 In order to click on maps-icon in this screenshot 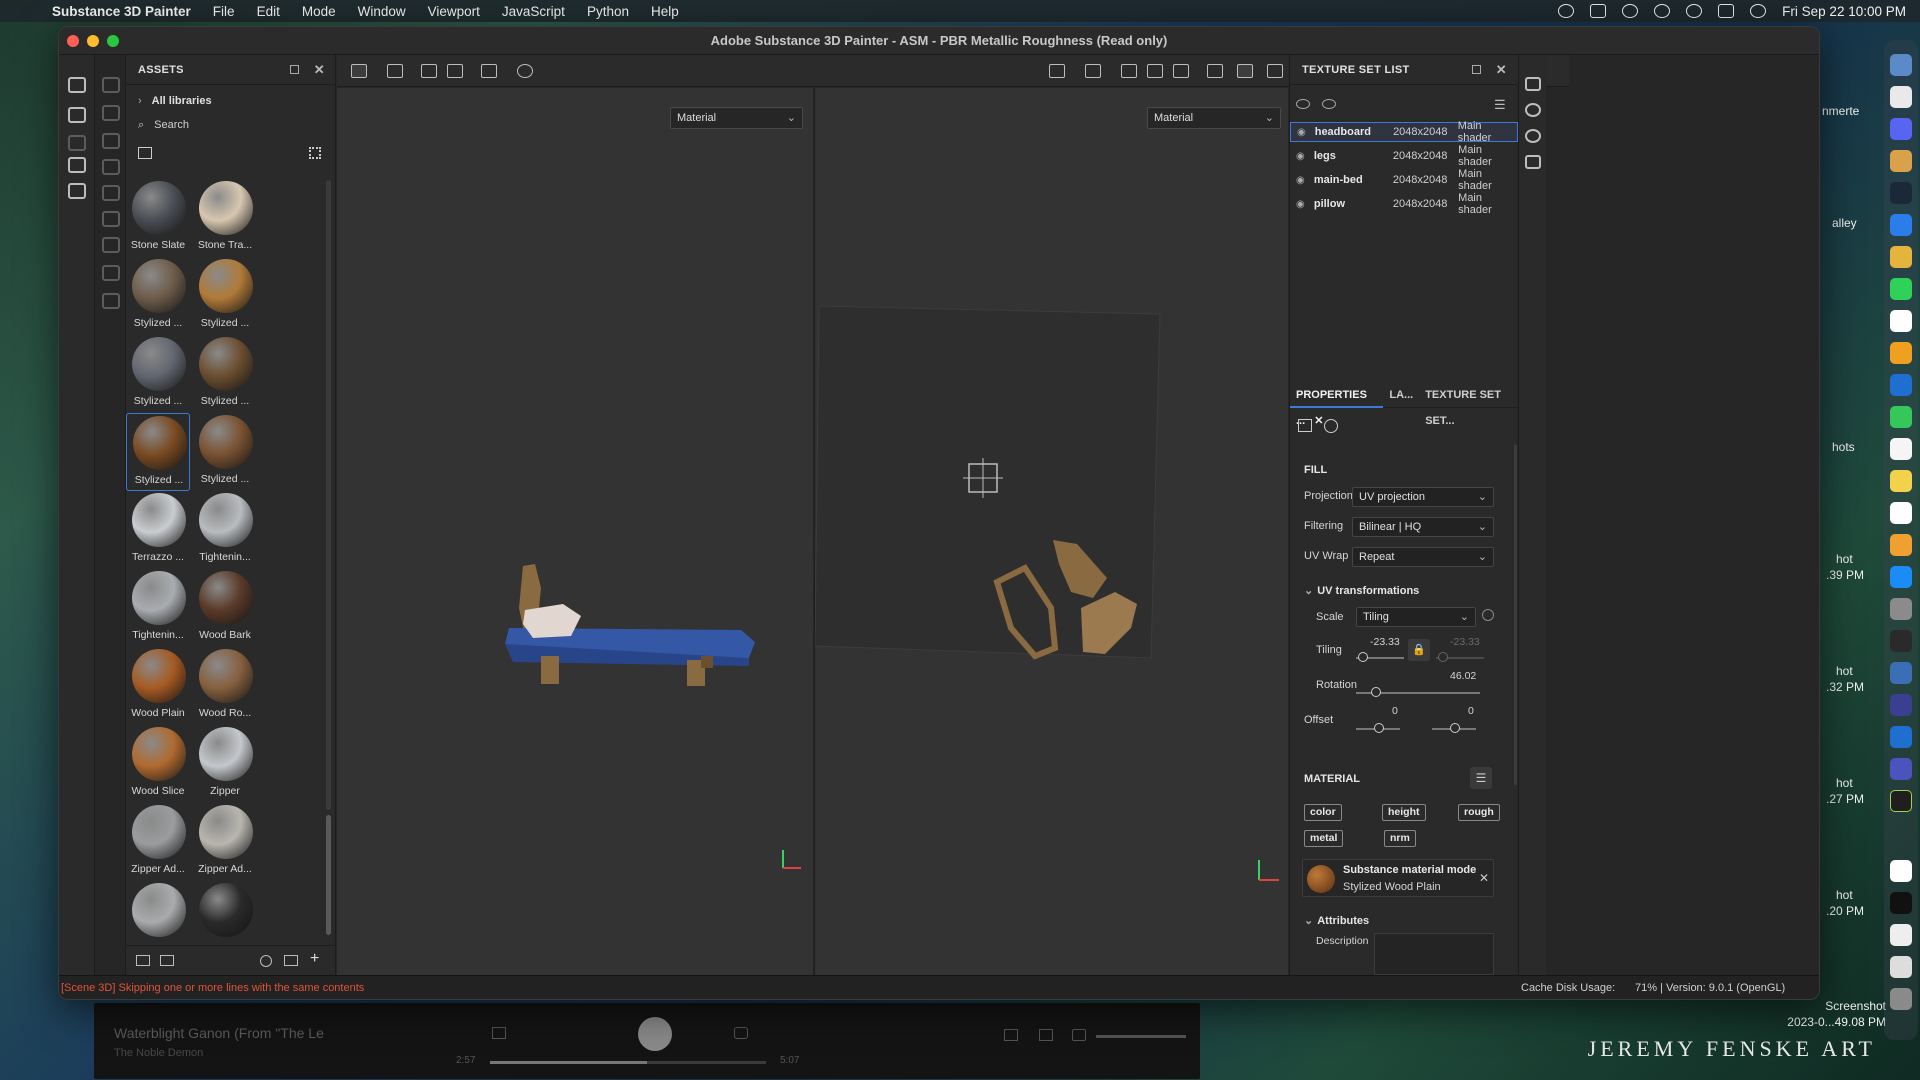, I will do `click(1901, 321)`.